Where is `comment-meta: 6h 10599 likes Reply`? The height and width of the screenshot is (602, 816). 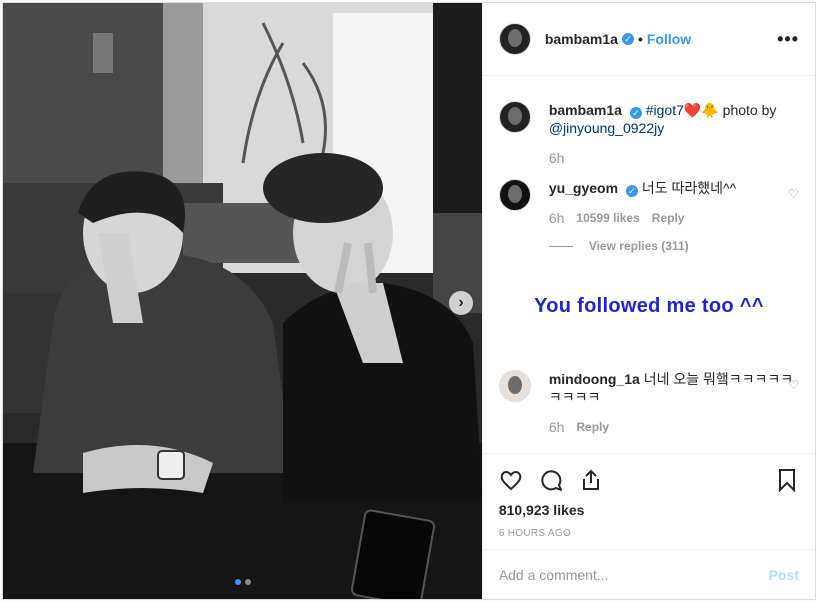 comment-meta: 6h 10599 likes Reply is located at coordinates (674, 218).